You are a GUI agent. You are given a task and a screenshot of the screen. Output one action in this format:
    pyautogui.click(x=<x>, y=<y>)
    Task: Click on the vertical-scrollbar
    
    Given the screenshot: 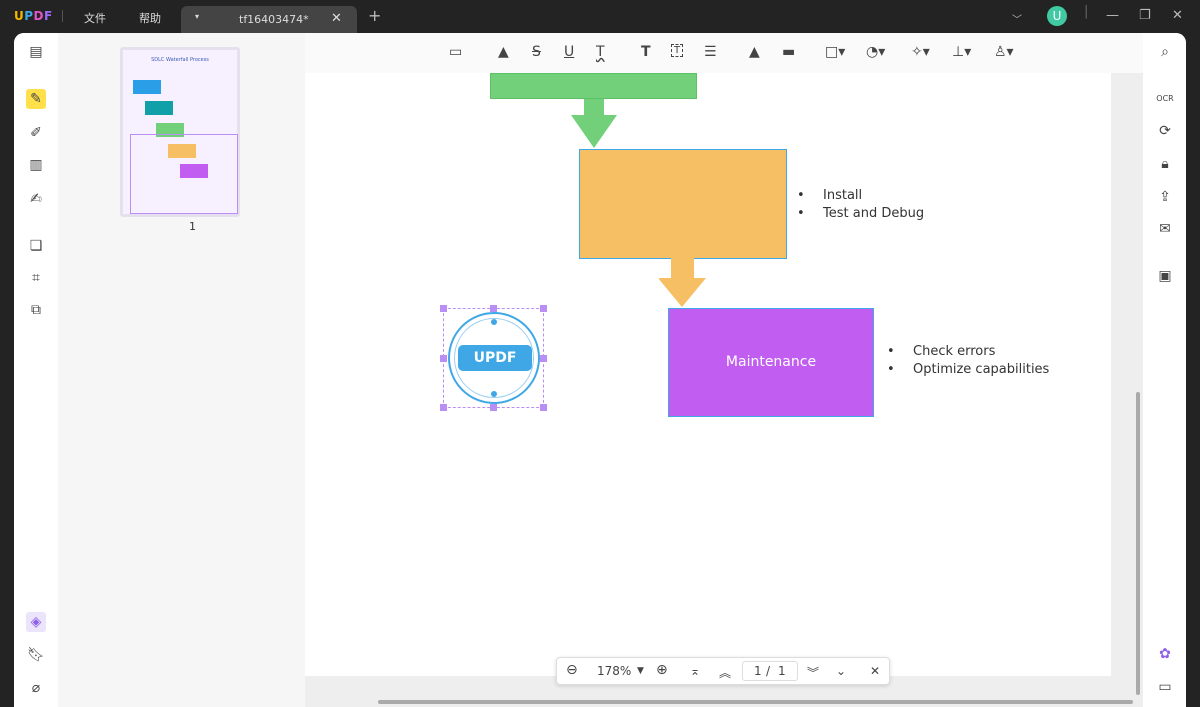 What is the action you would take?
    pyautogui.click(x=1138, y=543)
    